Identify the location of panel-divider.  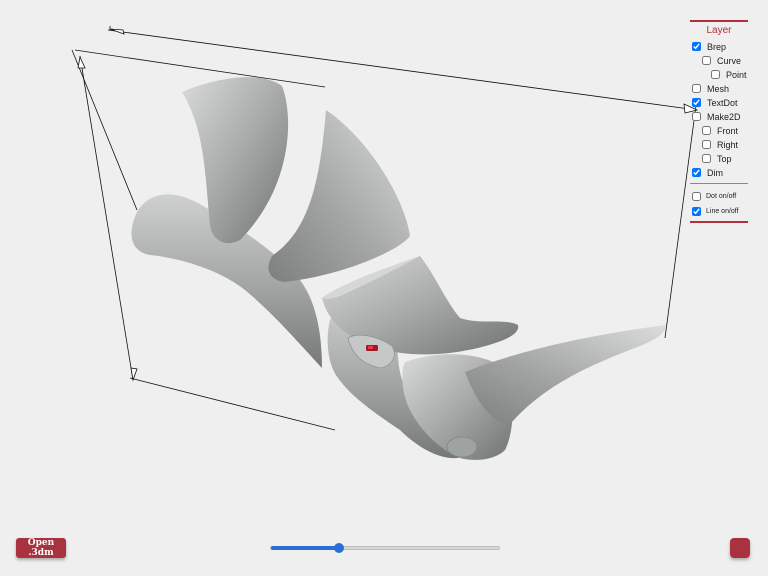
(719, 183).